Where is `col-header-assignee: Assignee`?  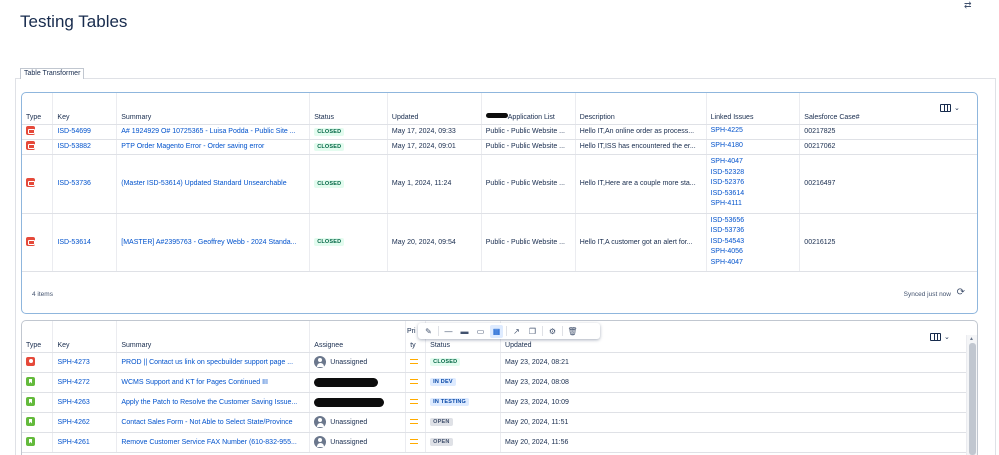
col-header-assignee: Assignee is located at coordinates (357, 337).